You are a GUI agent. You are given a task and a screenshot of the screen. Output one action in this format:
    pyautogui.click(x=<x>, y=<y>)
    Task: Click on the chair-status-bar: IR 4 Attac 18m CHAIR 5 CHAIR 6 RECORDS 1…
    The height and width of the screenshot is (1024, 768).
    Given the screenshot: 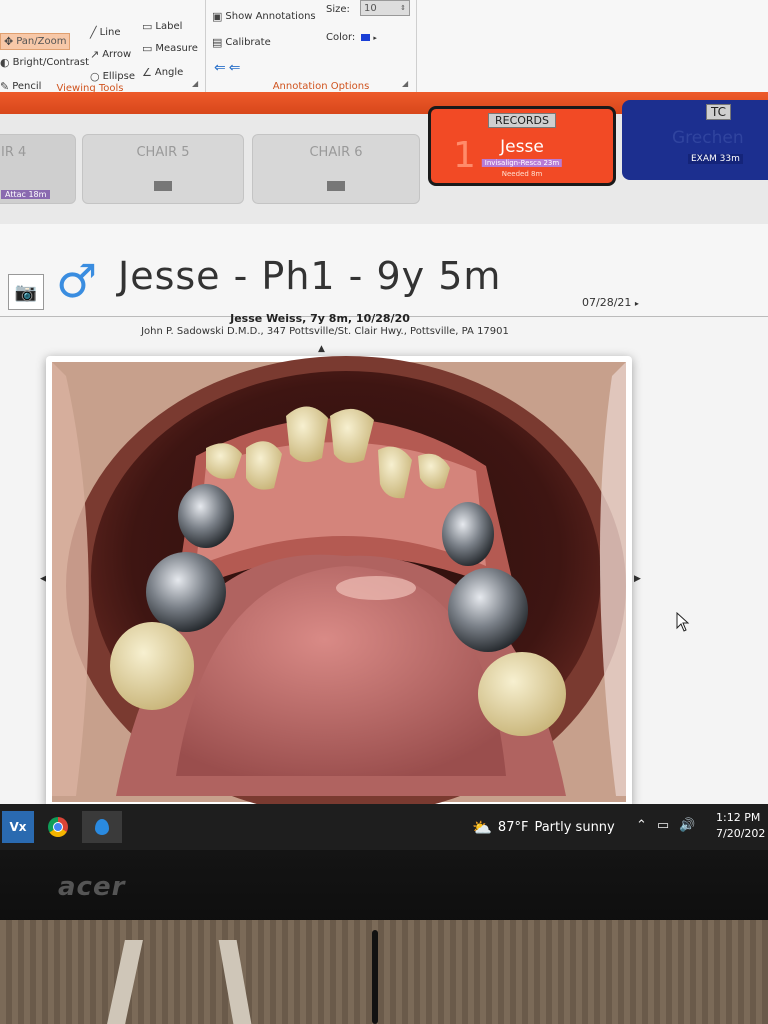 What is the action you would take?
    pyautogui.click(x=384, y=162)
    